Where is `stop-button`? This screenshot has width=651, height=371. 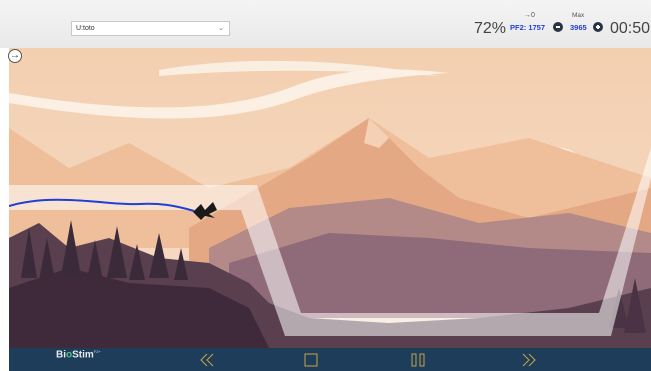 stop-button is located at coordinates (311, 360).